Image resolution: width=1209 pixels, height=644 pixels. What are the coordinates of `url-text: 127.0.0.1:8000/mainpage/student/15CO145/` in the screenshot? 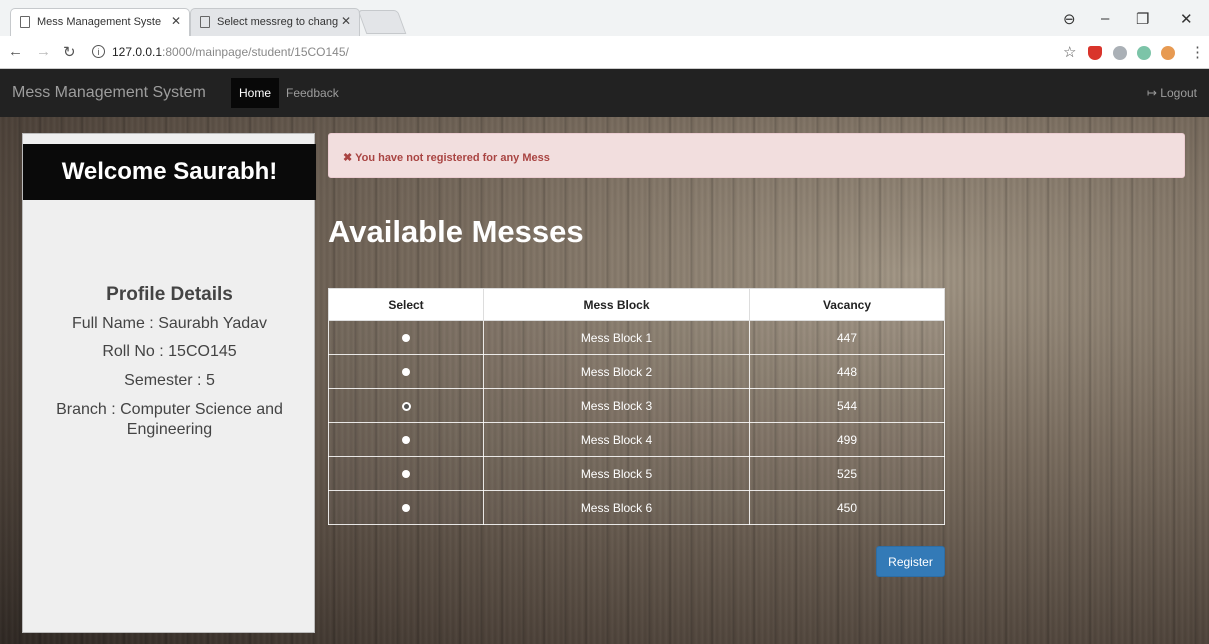 It's located at (230, 52).